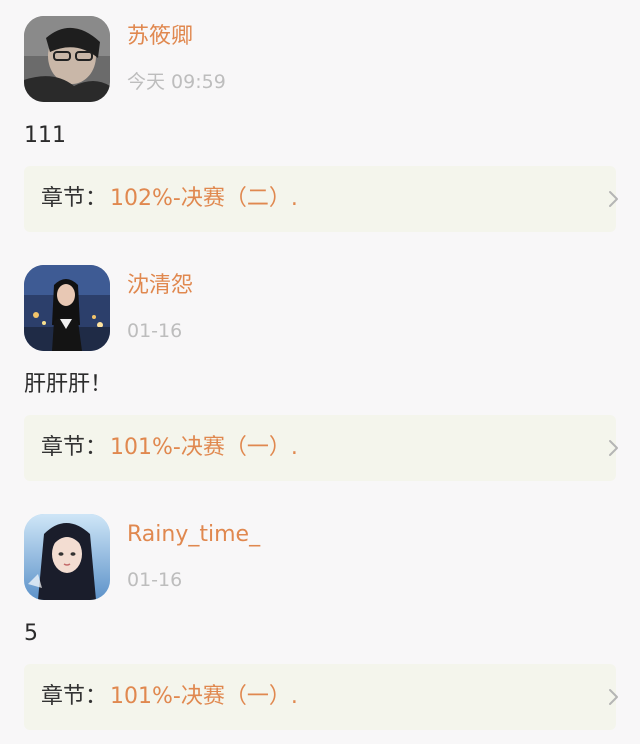  What do you see at coordinates (31, 633) in the screenshot?
I see `comment-text: 5` at bounding box center [31, 633].